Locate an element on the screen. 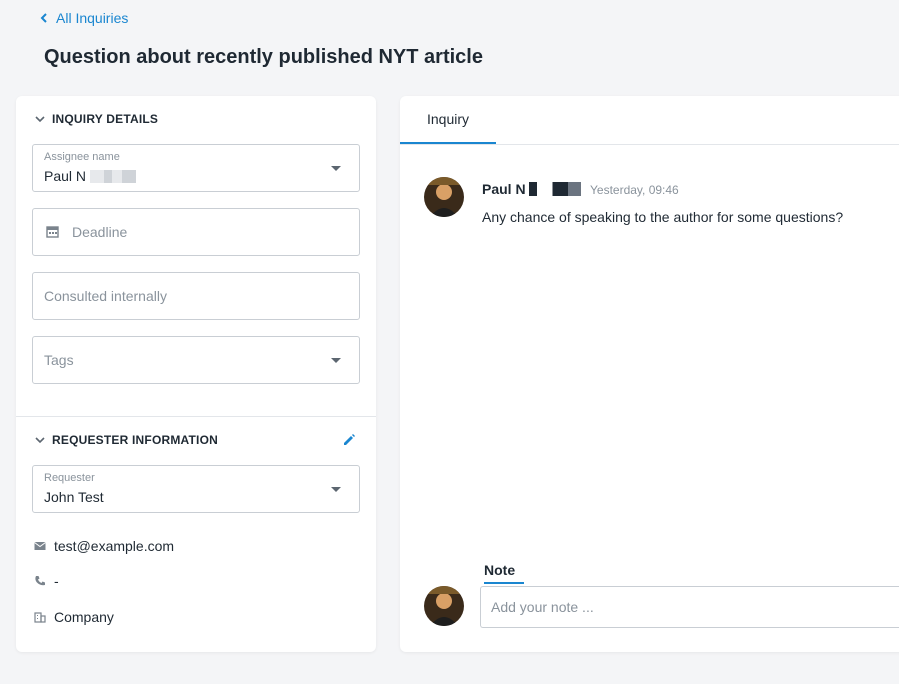  chevron-left-icon is located at coordinates (43, 18).